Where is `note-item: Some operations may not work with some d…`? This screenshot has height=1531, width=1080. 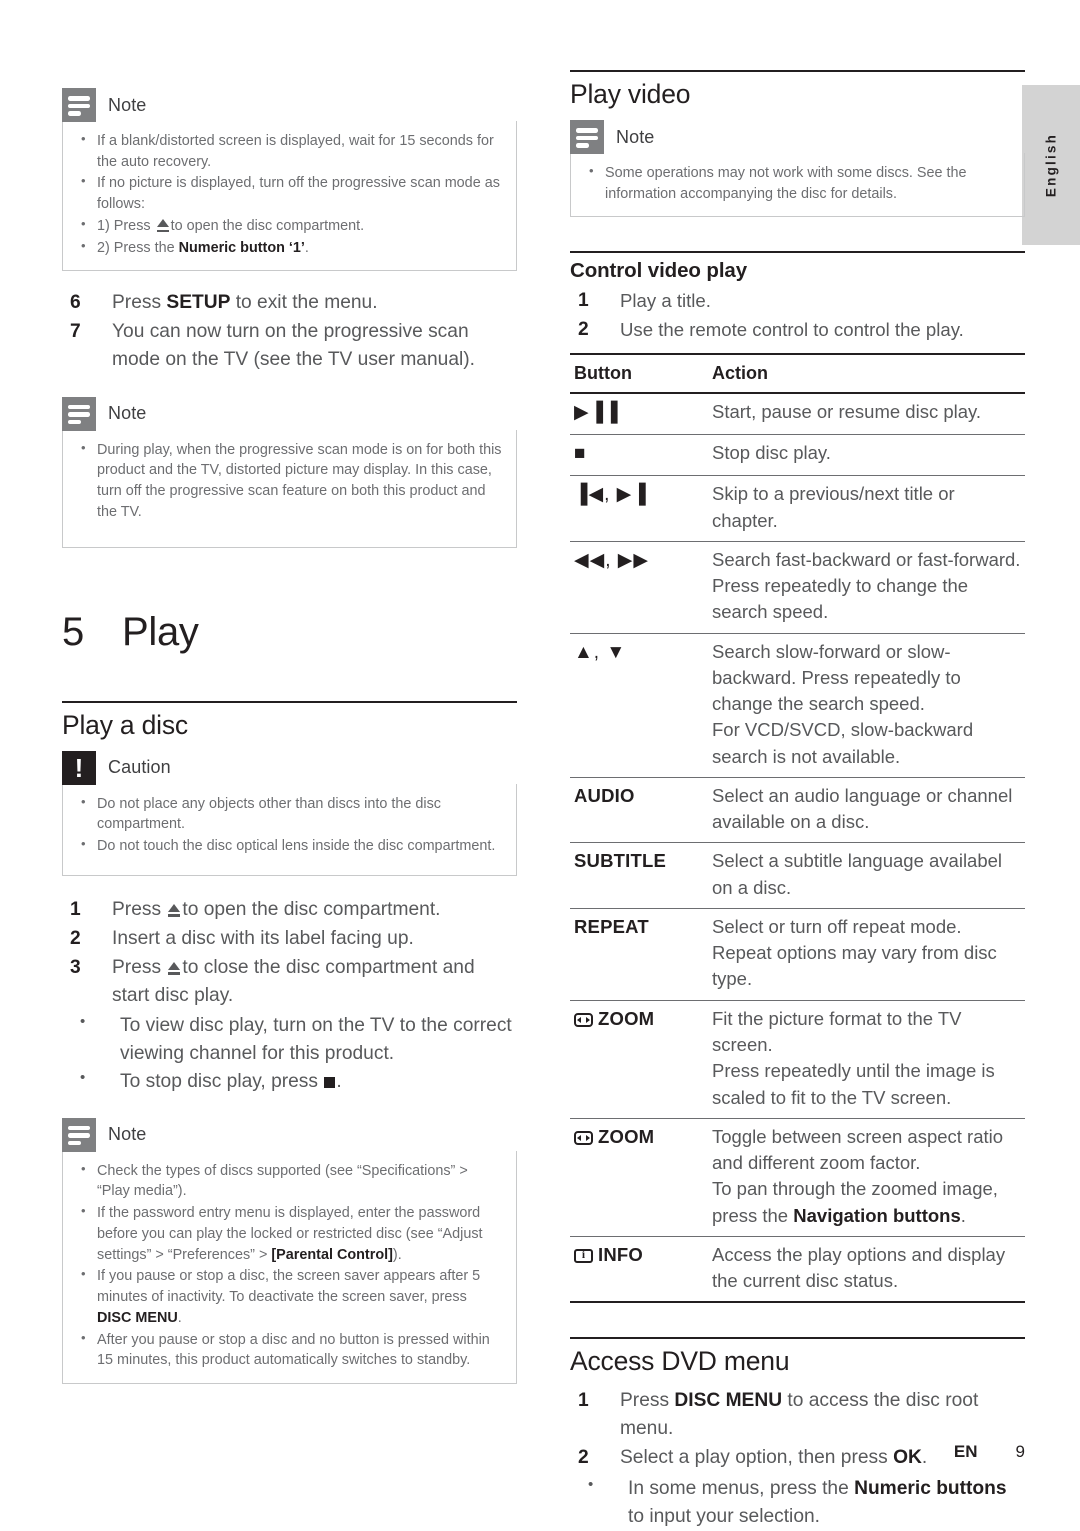
note-item: Some operations may not work with some d… is located at coordinates (797, 183).